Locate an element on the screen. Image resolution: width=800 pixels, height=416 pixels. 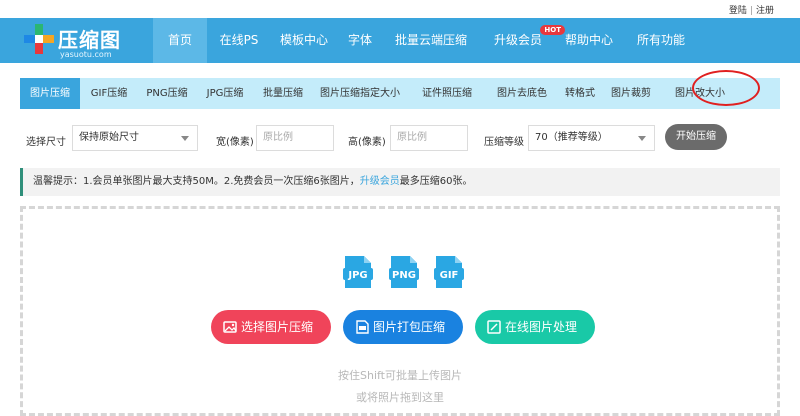
main-nav: 首页 在线PS 模板中心 字体 批量云端压缩 升级会员 HOT 帮助中心 所有功能 is located at coordinates (427, 40).